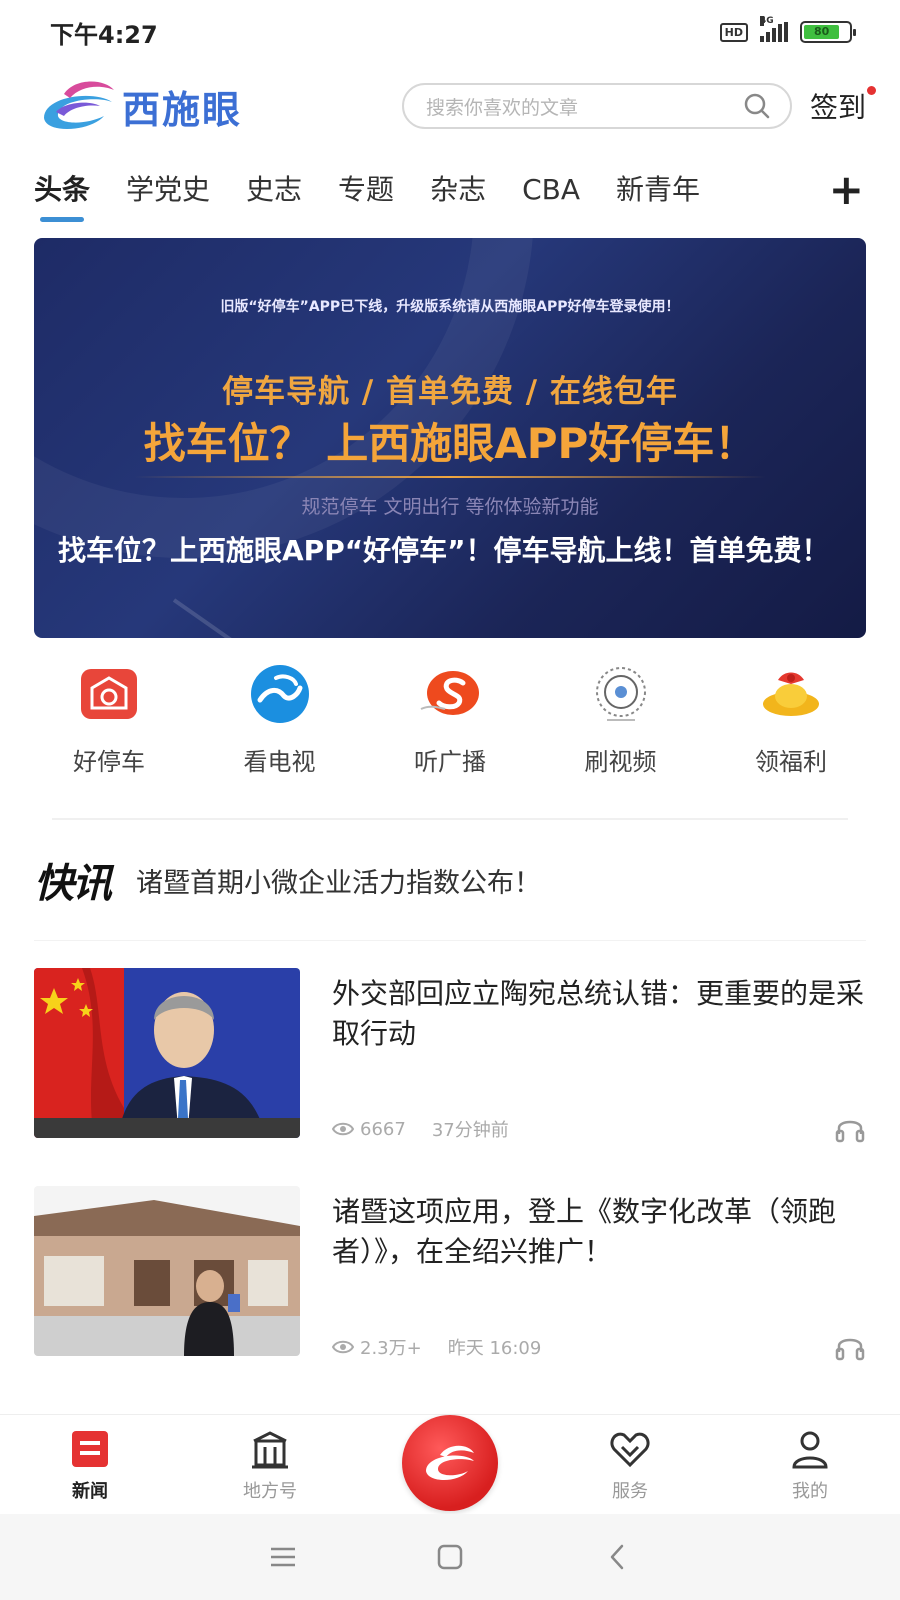 The height and width of the screenshot is (1600, 900). I want to click on search-icon, so click(757, 106).